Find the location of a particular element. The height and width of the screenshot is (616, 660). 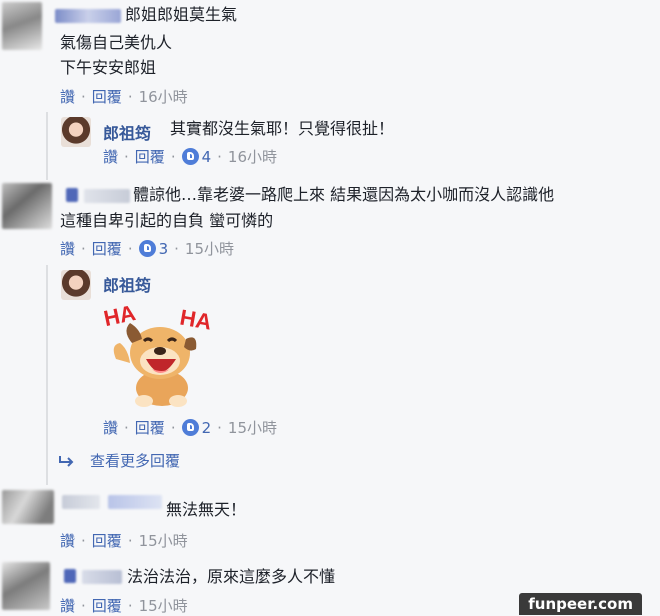

comment-actions: 讚 · 回覆 · 3 · 15小時 is located at coordinates (147, 248).